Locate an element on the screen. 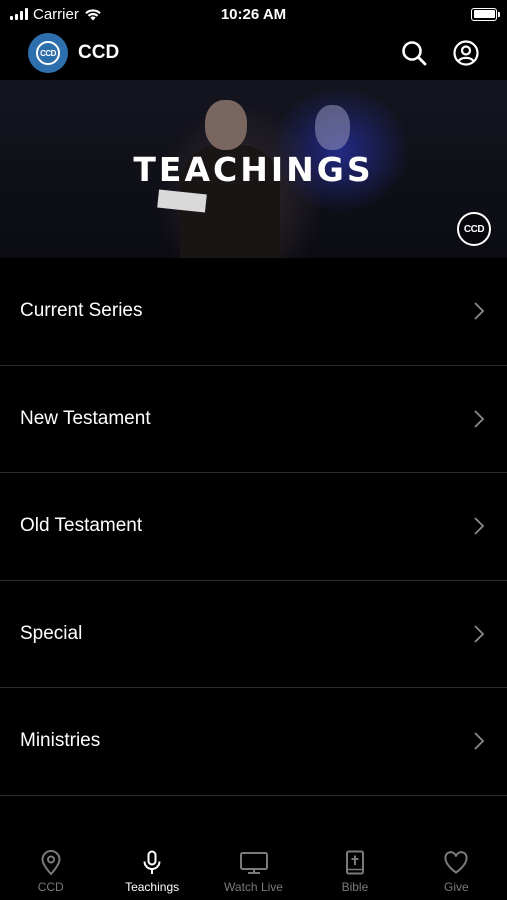  tab-teachings: Teachings is located at coordinates (151, 870).